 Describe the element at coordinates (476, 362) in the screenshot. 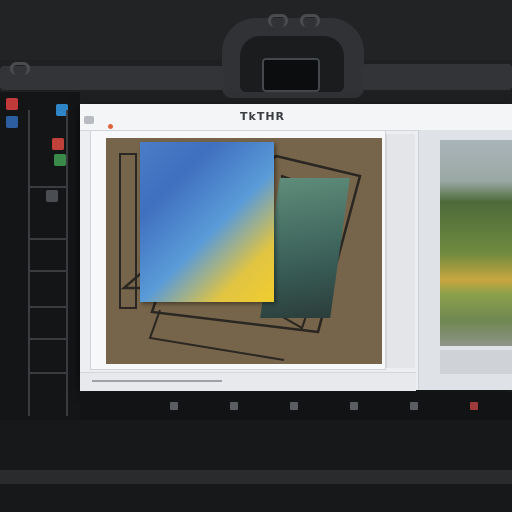

I see `preview-thumbnails` at that location.